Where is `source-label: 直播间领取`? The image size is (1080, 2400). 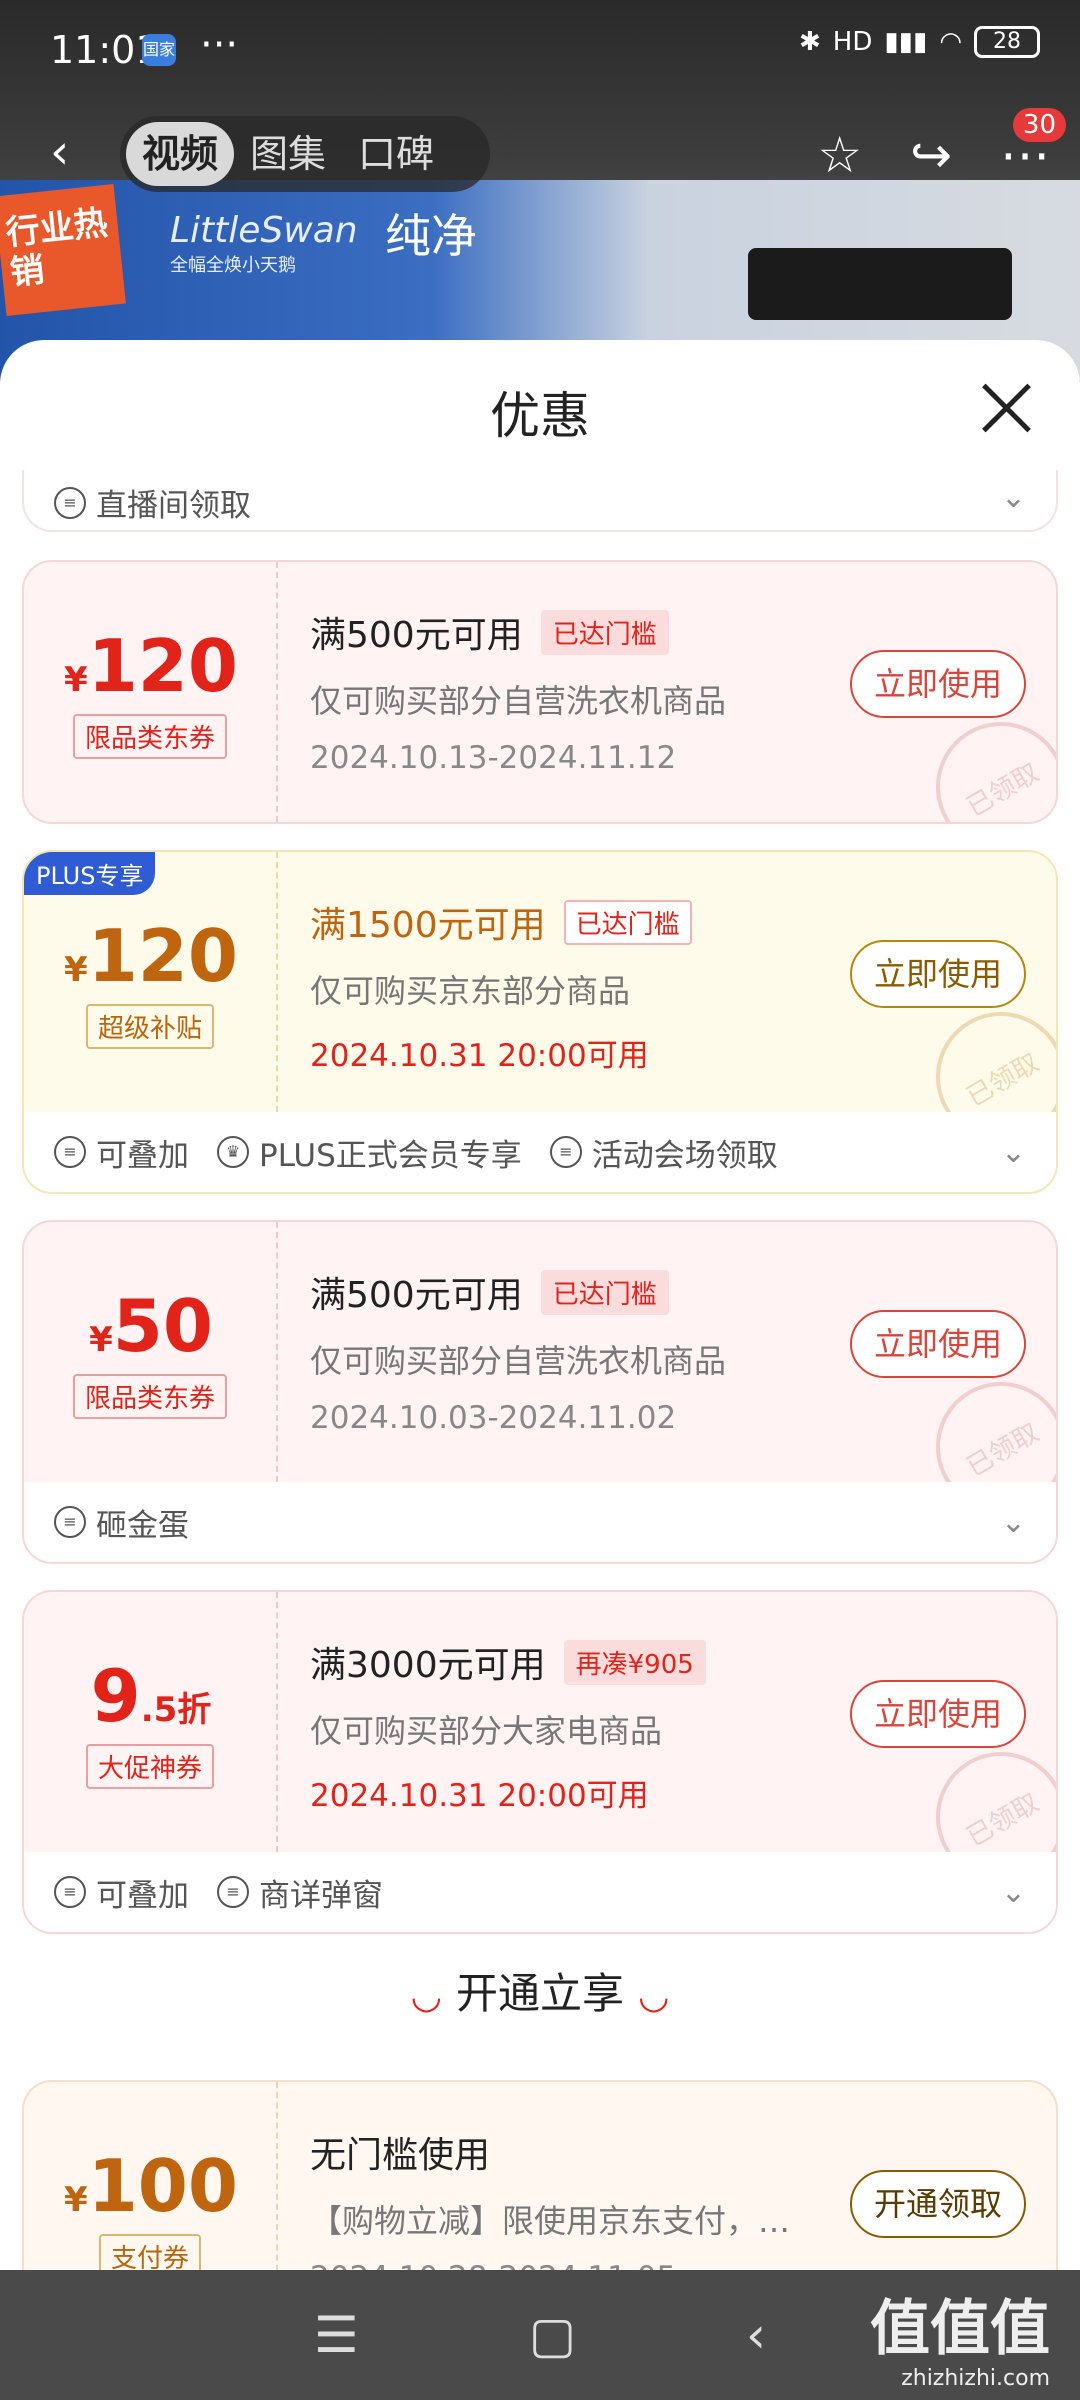 source-label: 直播间领取 is located at coordinates (173, 506).